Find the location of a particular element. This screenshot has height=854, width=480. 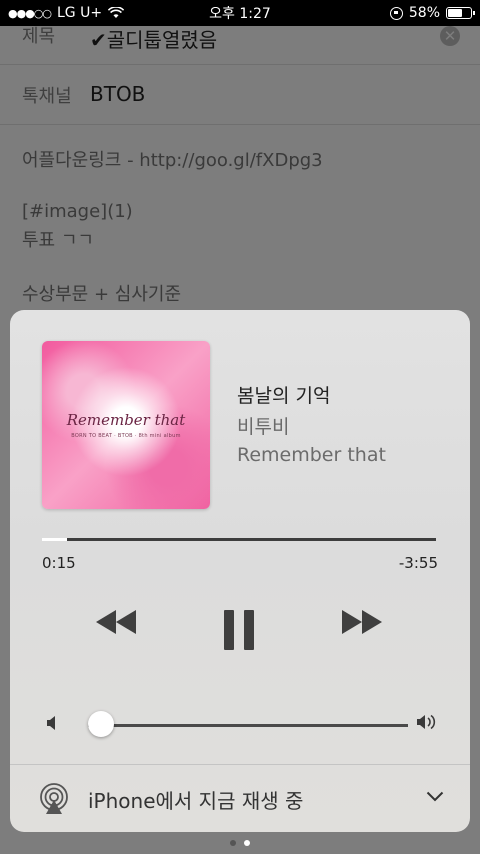

status-right: 58% is located at coordinates (432, 13).